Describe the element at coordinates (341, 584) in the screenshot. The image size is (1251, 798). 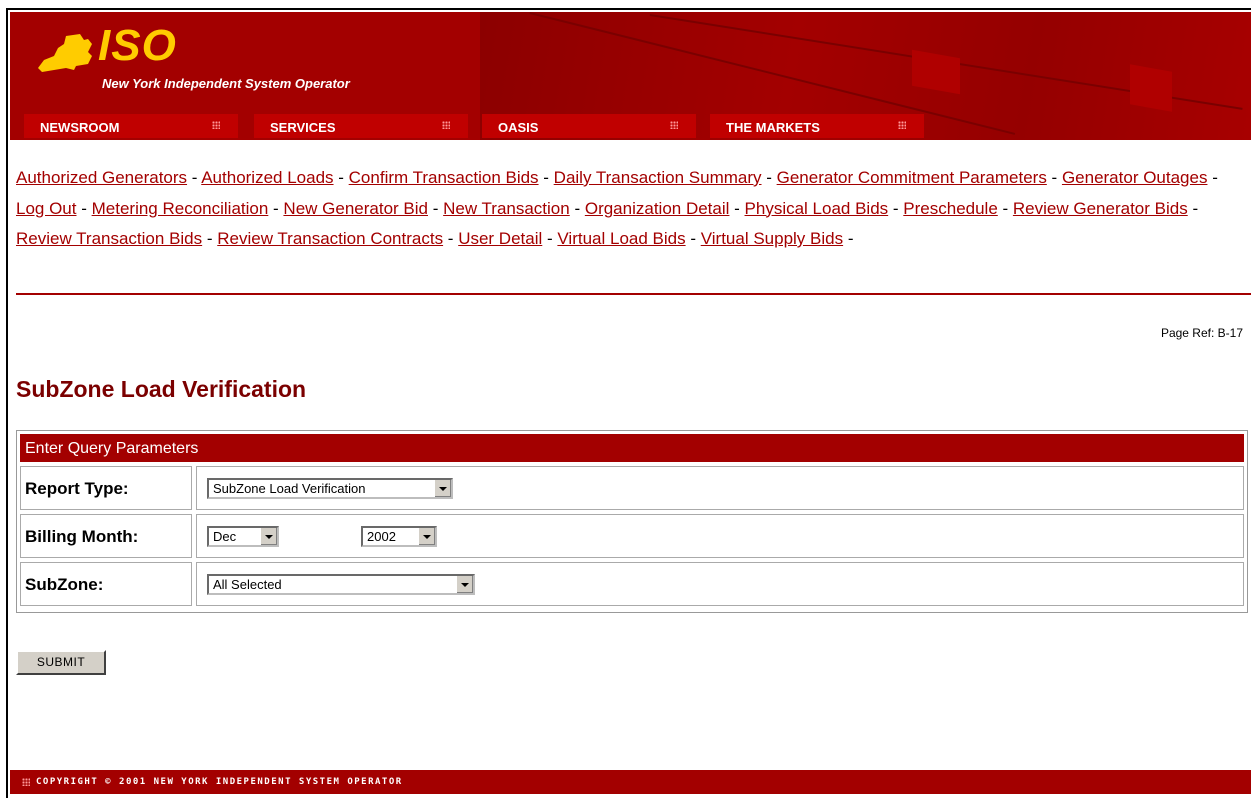
I see `subzone-select: All Selected` at that location.